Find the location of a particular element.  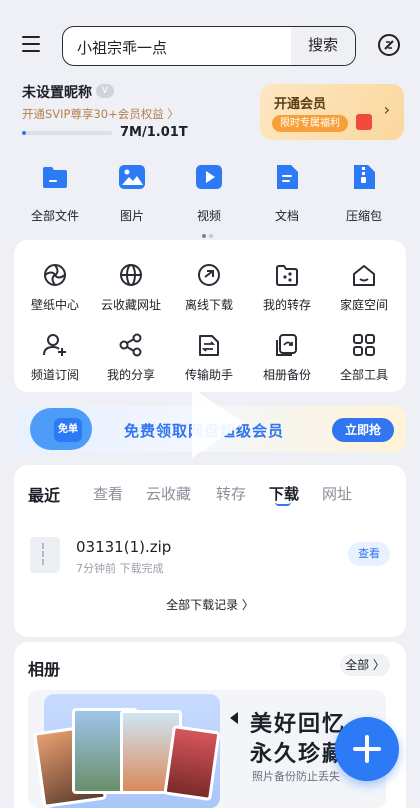

storage-progress-fill is located at coordinates (24, 133).